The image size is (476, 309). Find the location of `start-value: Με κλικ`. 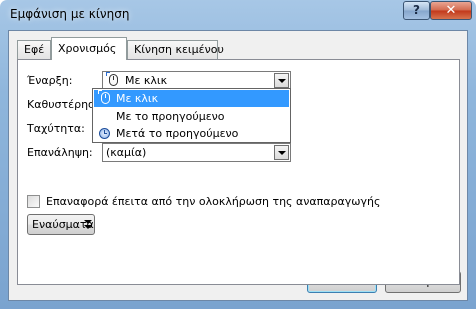

start-value: Με κλικ is located at coordinates (146, 80).